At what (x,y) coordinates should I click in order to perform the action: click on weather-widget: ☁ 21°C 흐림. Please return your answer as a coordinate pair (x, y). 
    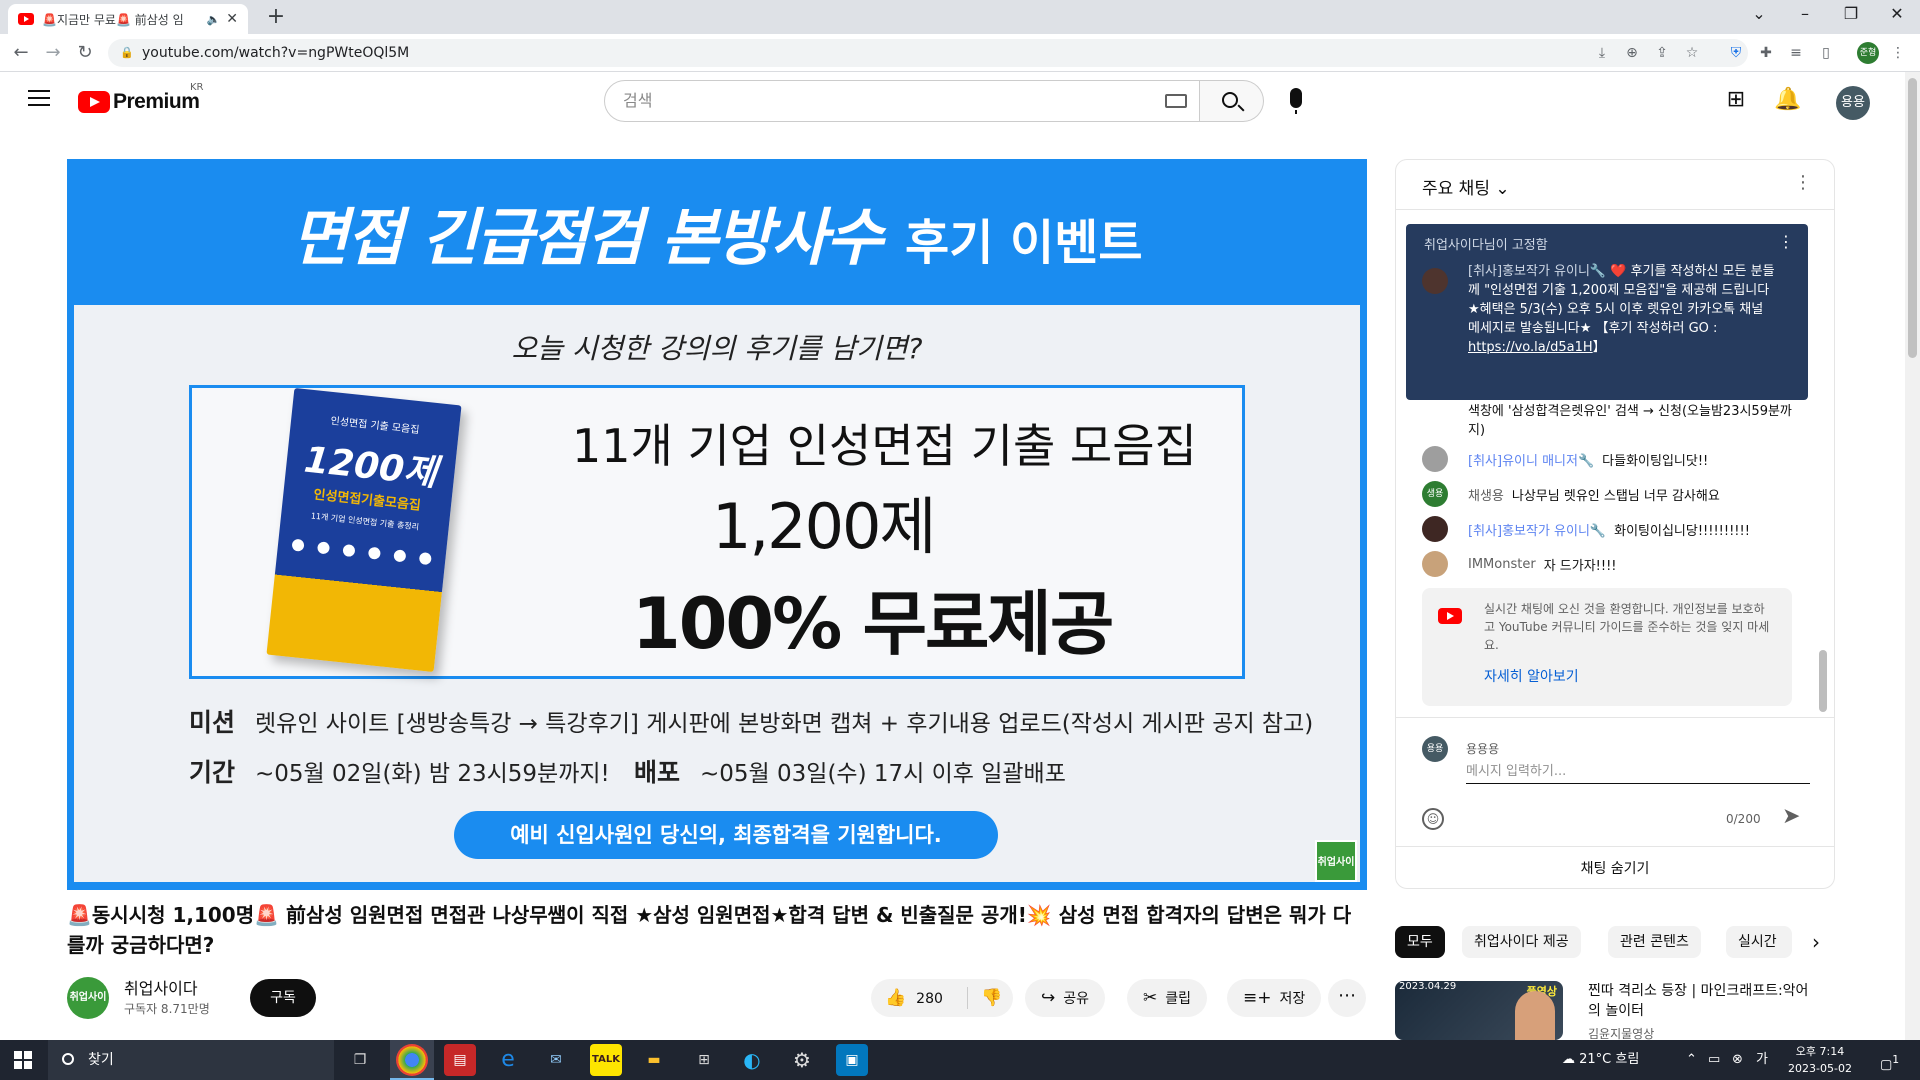
    Looking at the image, I should click on (1600, 1060).